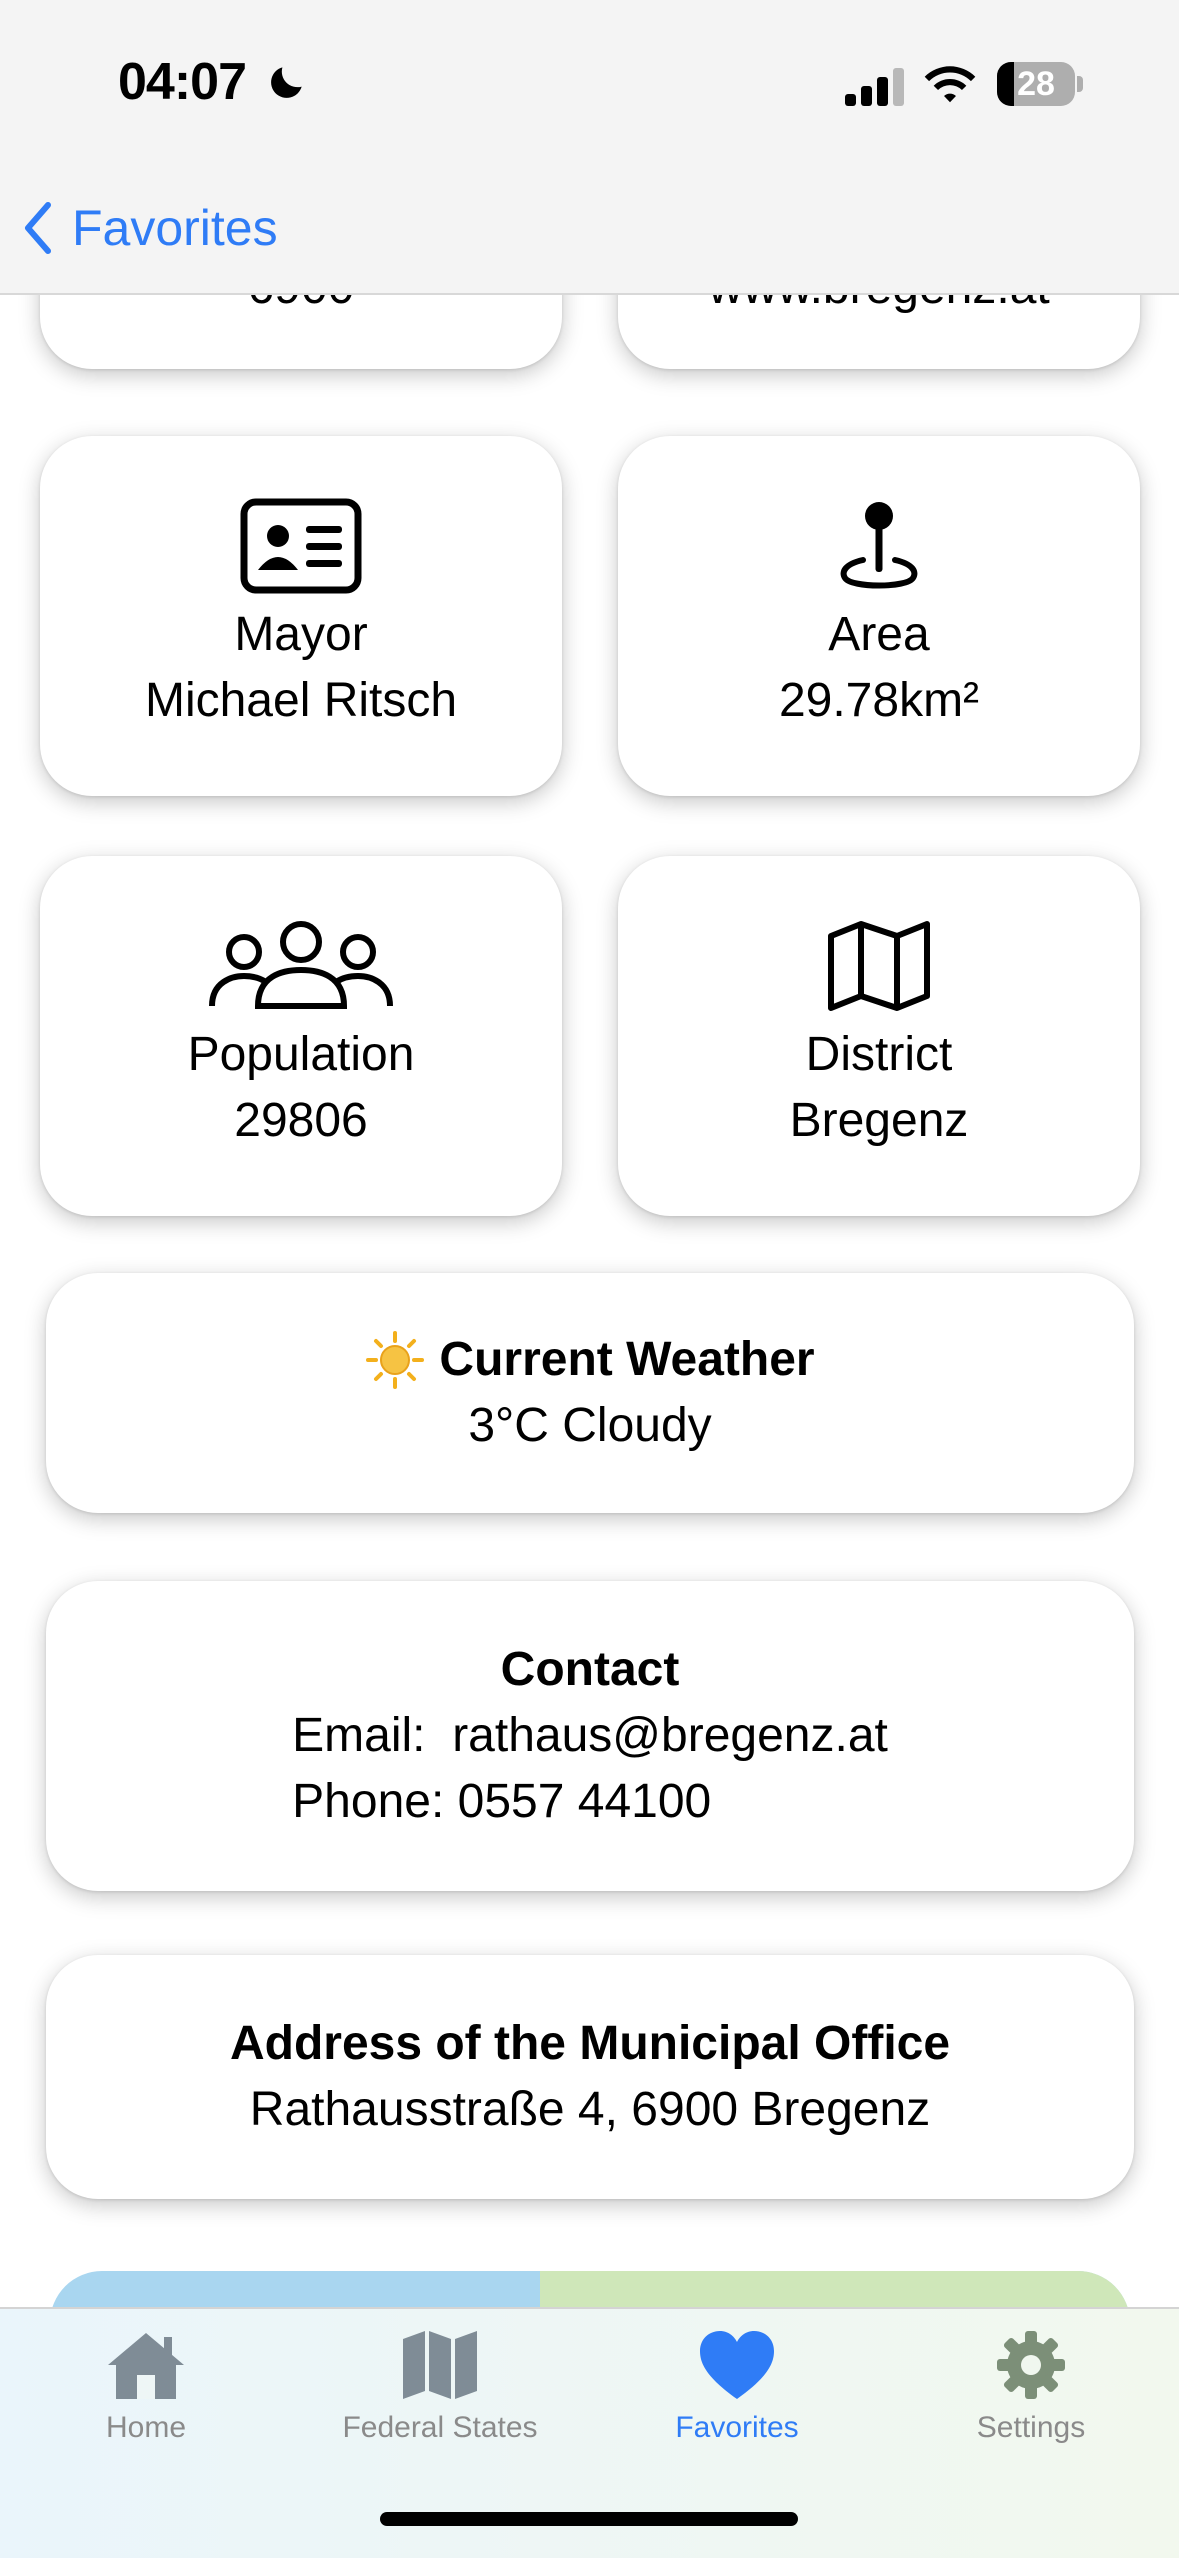  I want to click on location-map, so click(590, 2289).